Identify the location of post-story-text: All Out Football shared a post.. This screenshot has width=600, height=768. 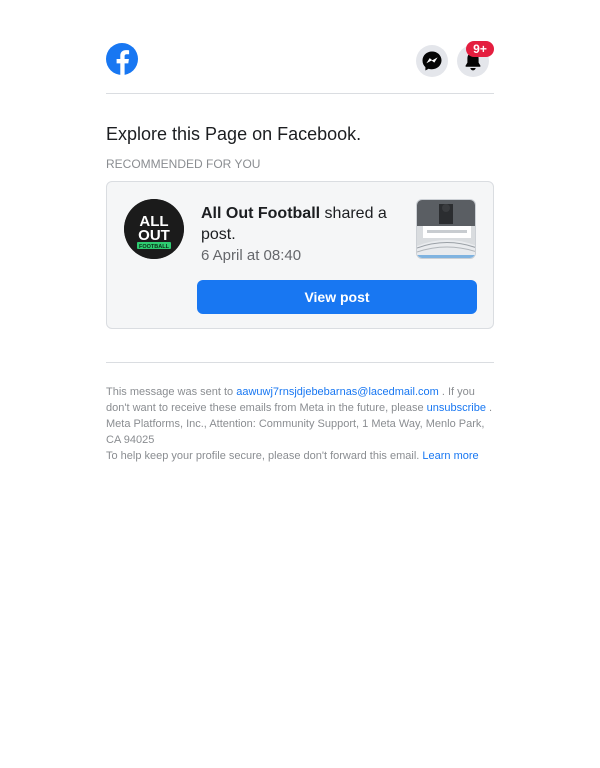
(299, 224).